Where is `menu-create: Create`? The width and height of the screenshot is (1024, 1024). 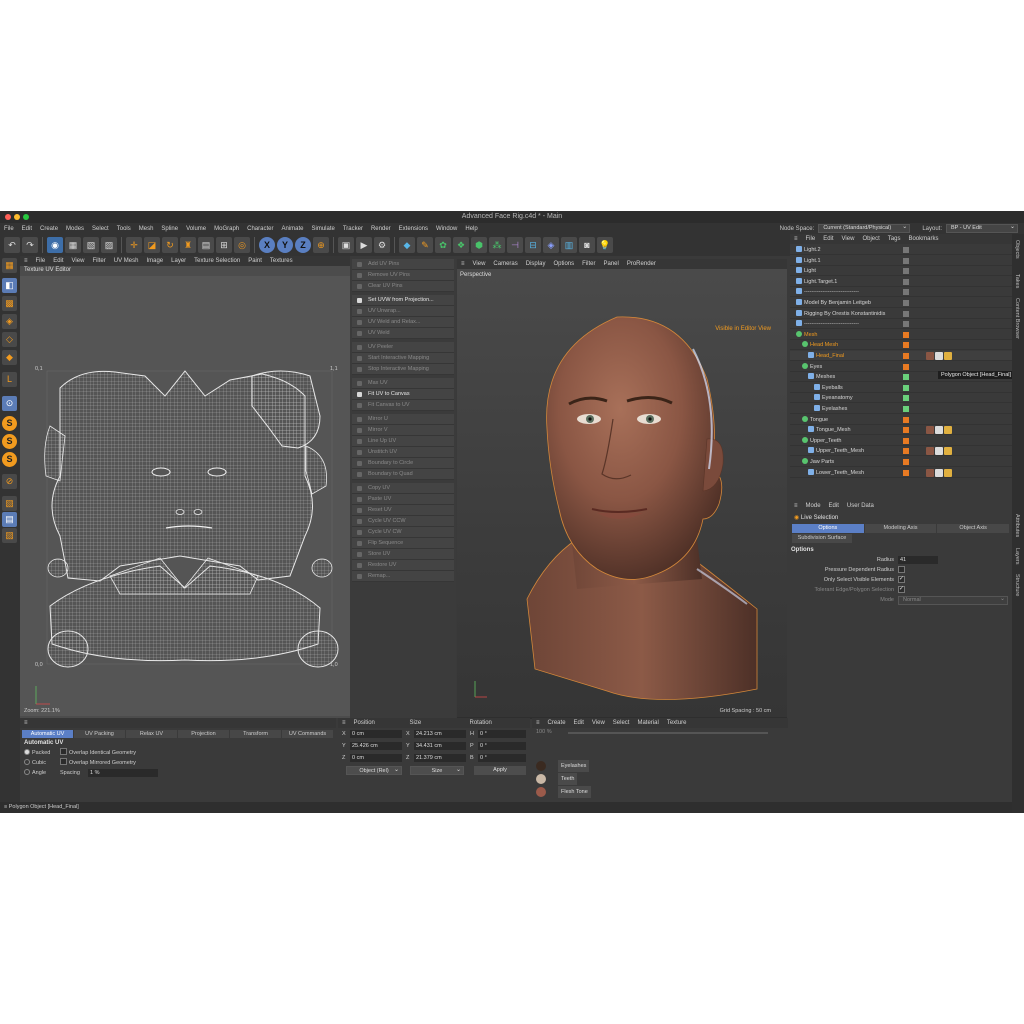
menu-create: Create is located at coordinates (49, 229).